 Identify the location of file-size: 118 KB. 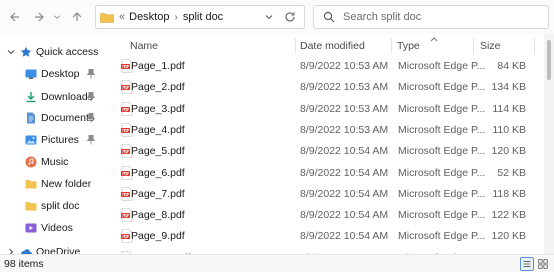
(509, 193).